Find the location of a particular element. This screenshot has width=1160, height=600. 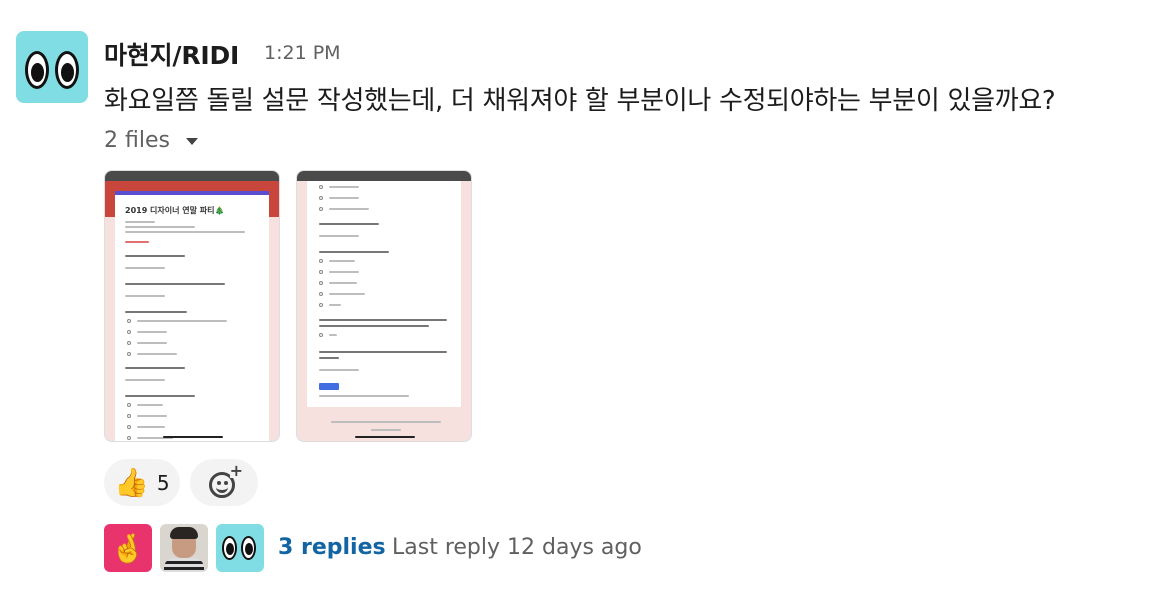

thumbs-up-icon: 👍 is located at coordinates (131, 482).